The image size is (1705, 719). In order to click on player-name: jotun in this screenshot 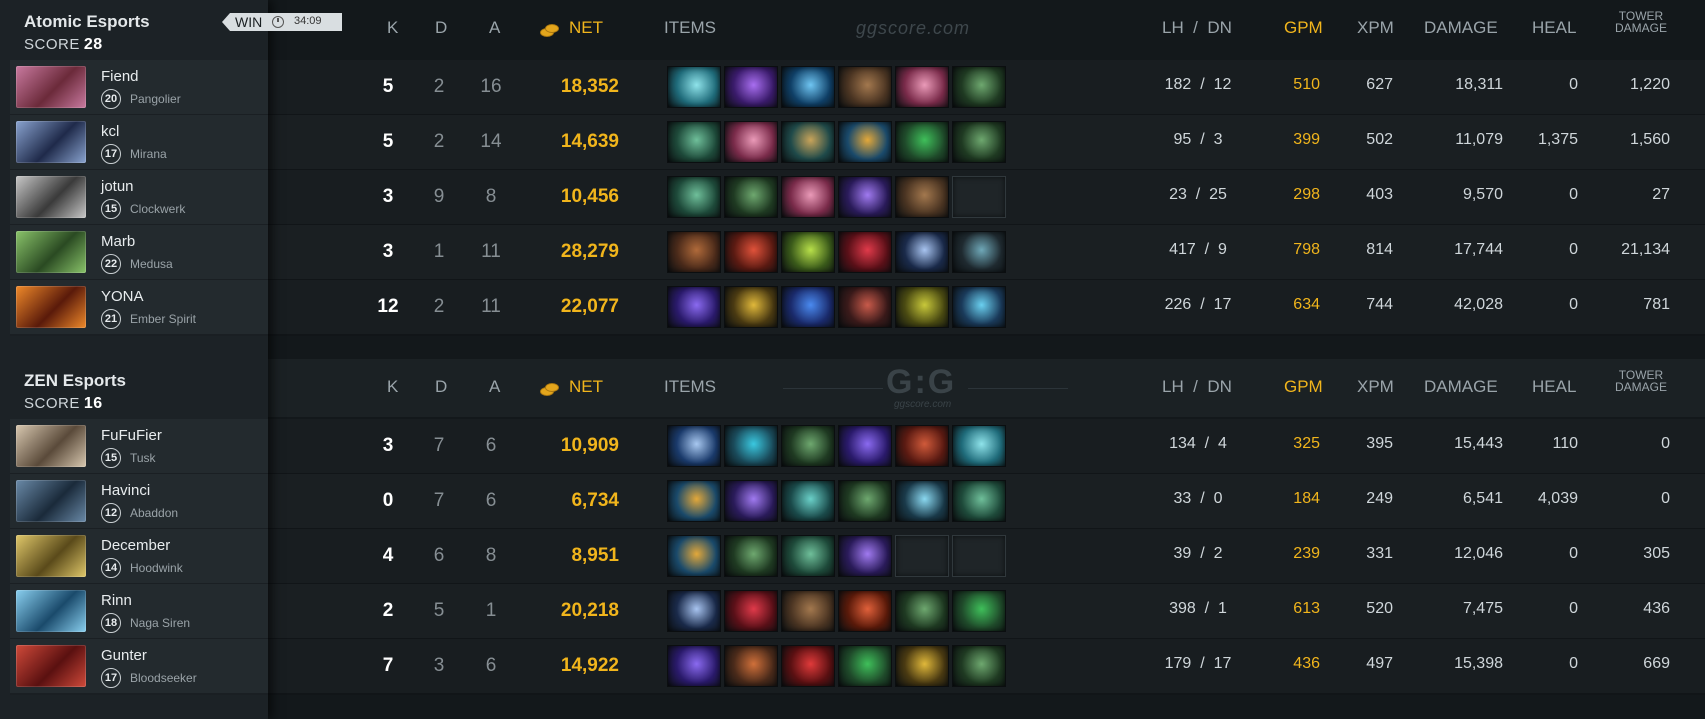, I will do `click(117, 186)`.